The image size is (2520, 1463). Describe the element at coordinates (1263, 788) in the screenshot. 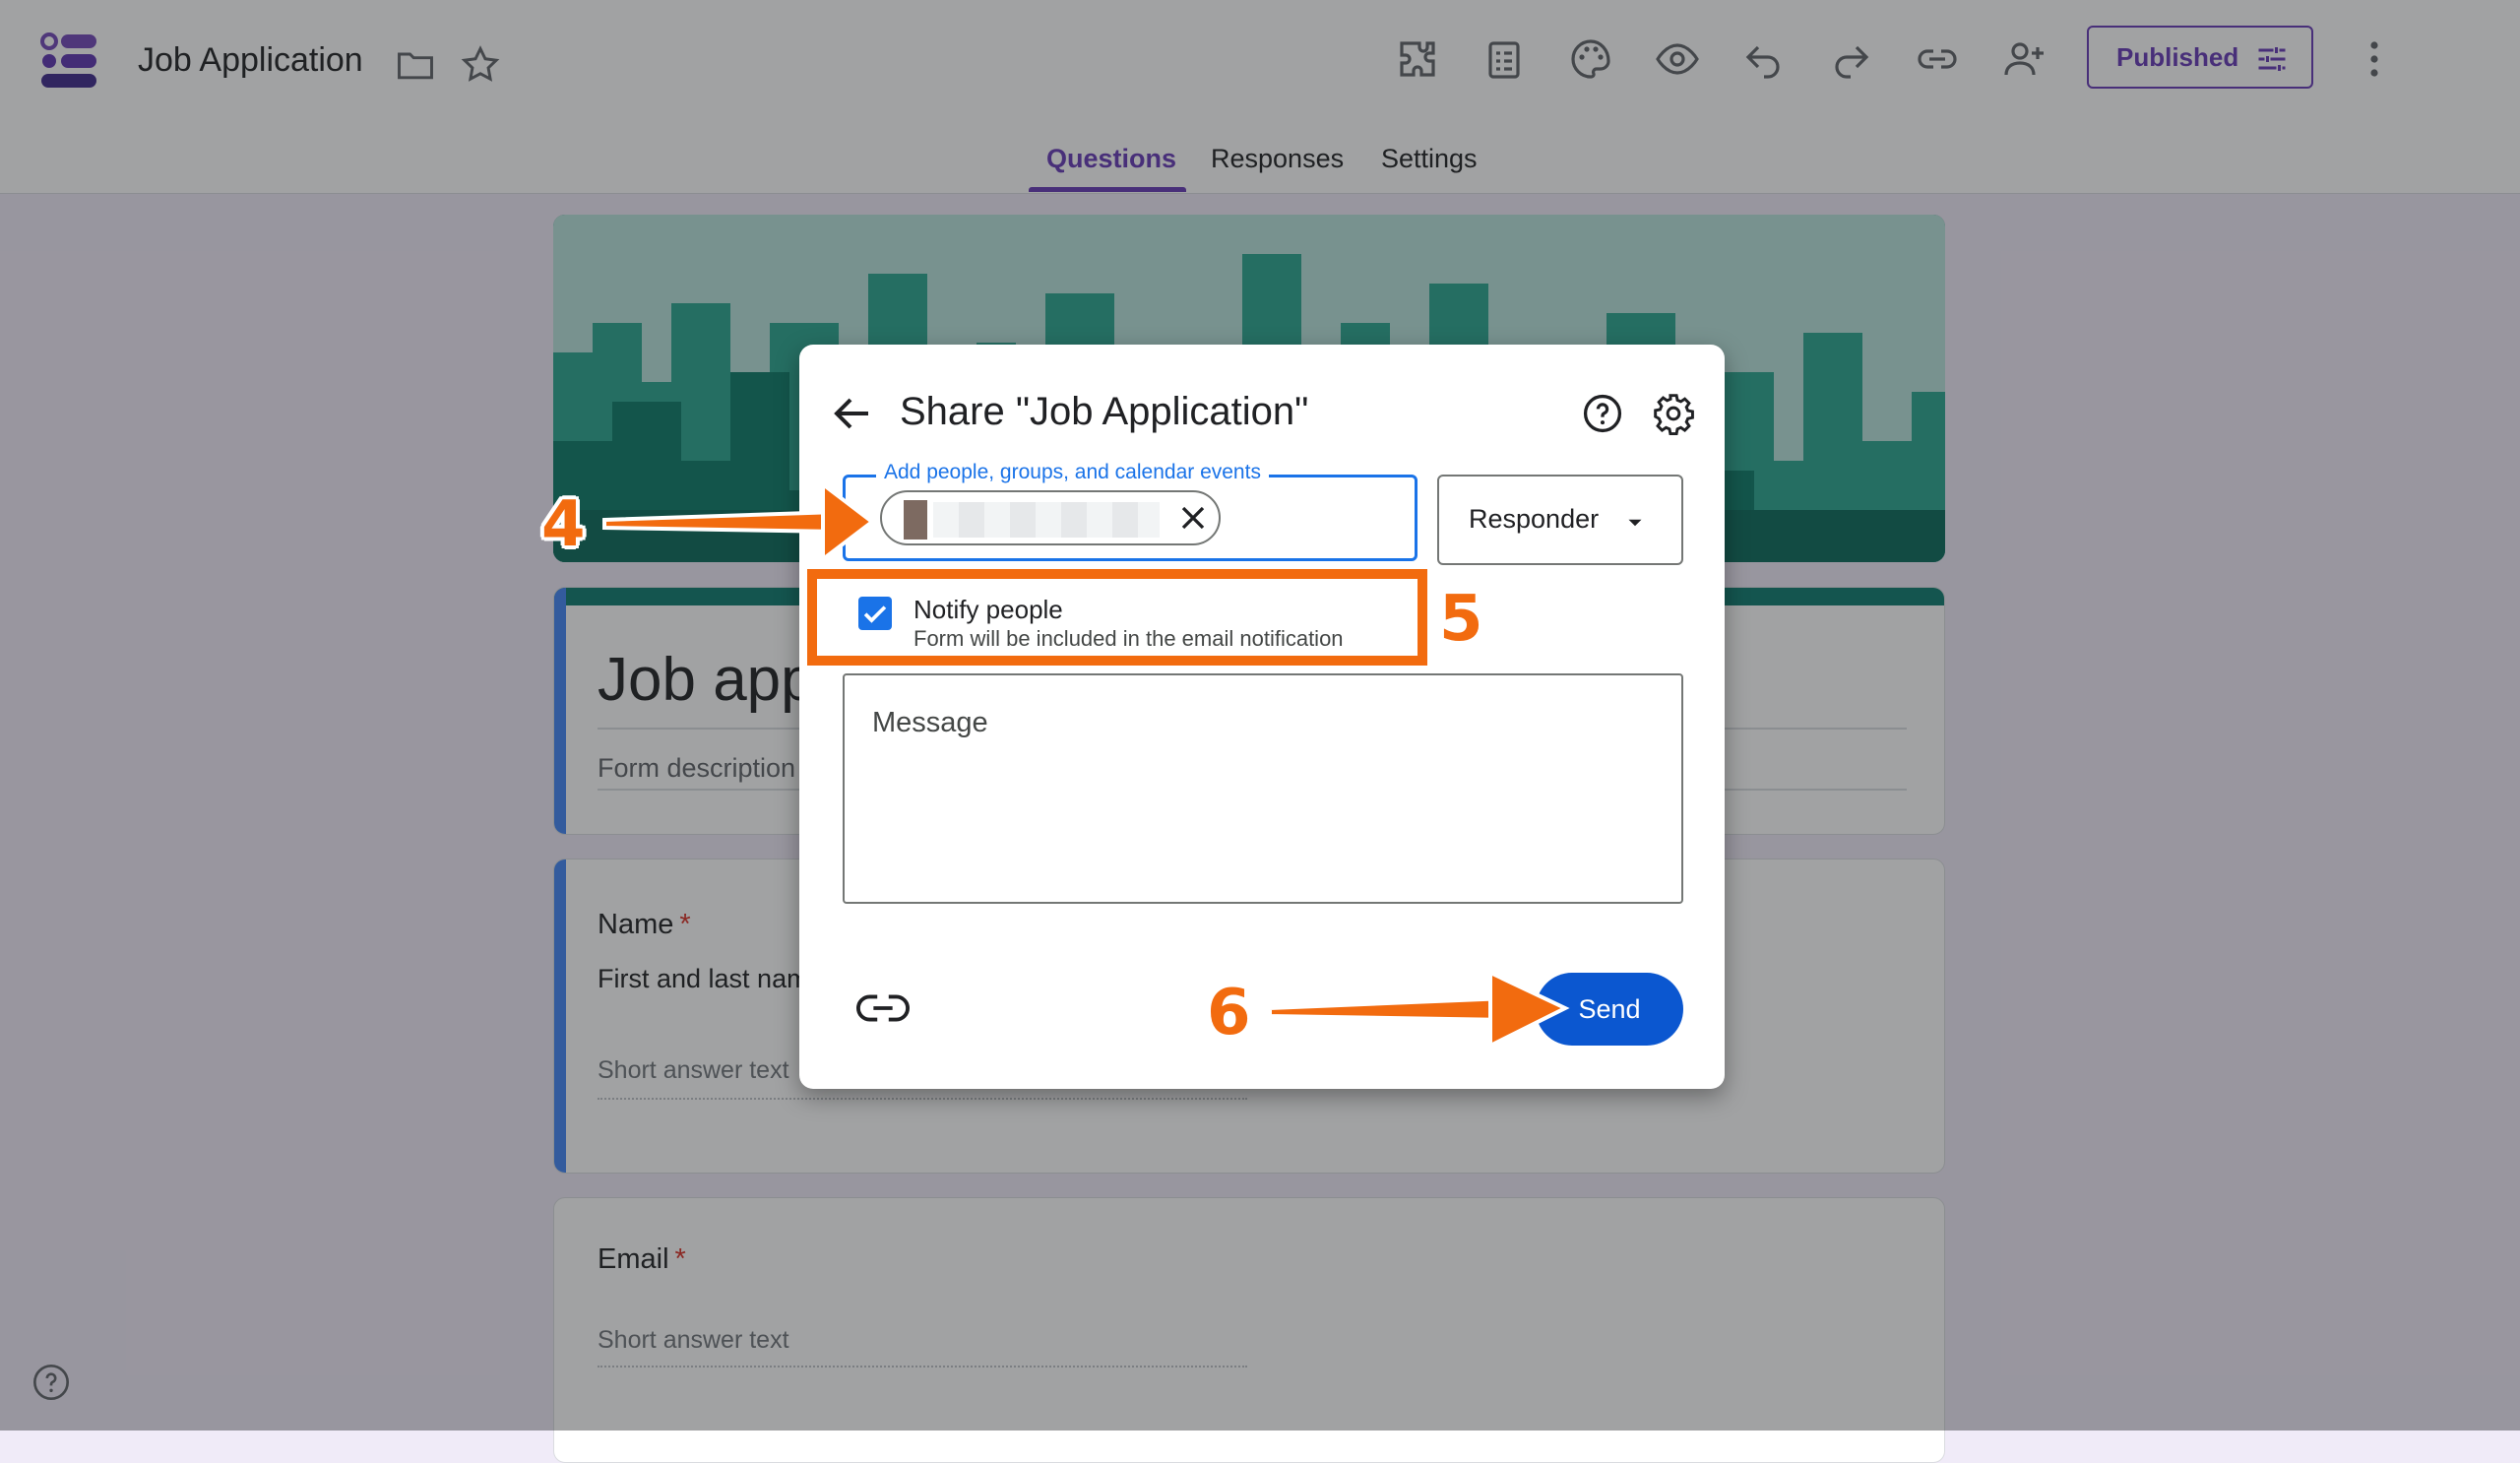

I see `message-textarea: Message` at that location.